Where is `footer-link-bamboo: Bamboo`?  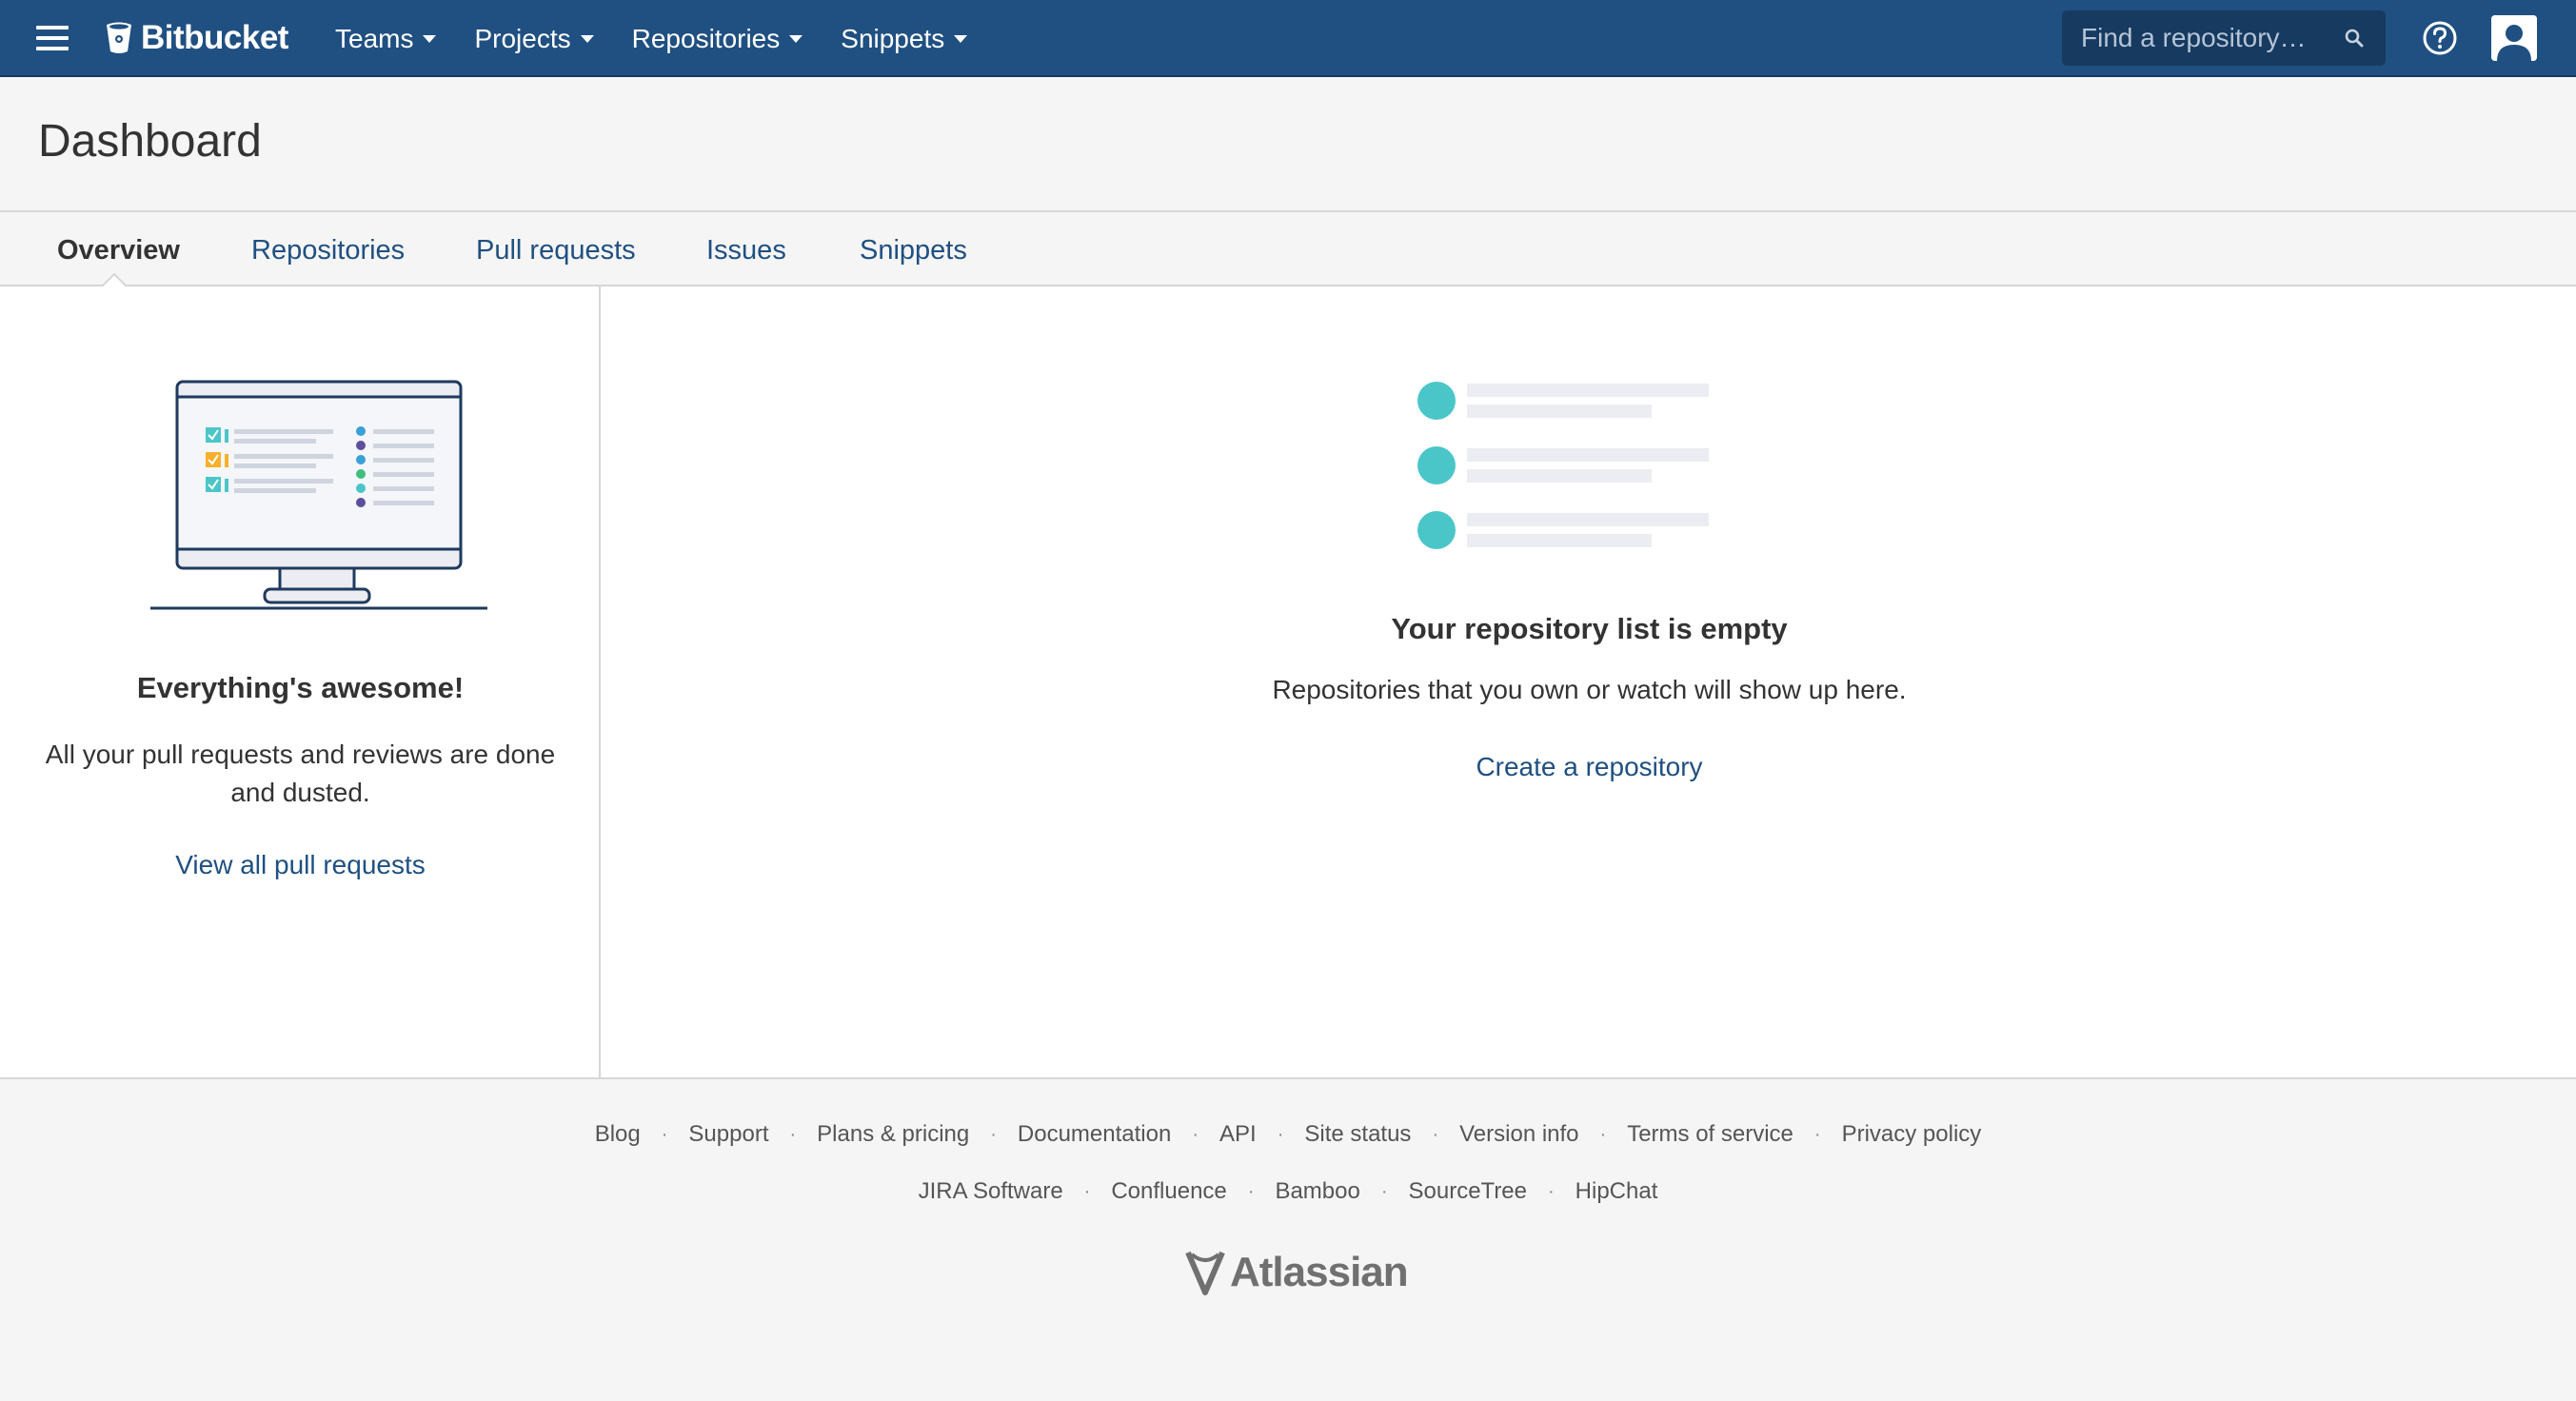 footer-link-bamboo: Bamboo is located at coordinates (1317, 1191).